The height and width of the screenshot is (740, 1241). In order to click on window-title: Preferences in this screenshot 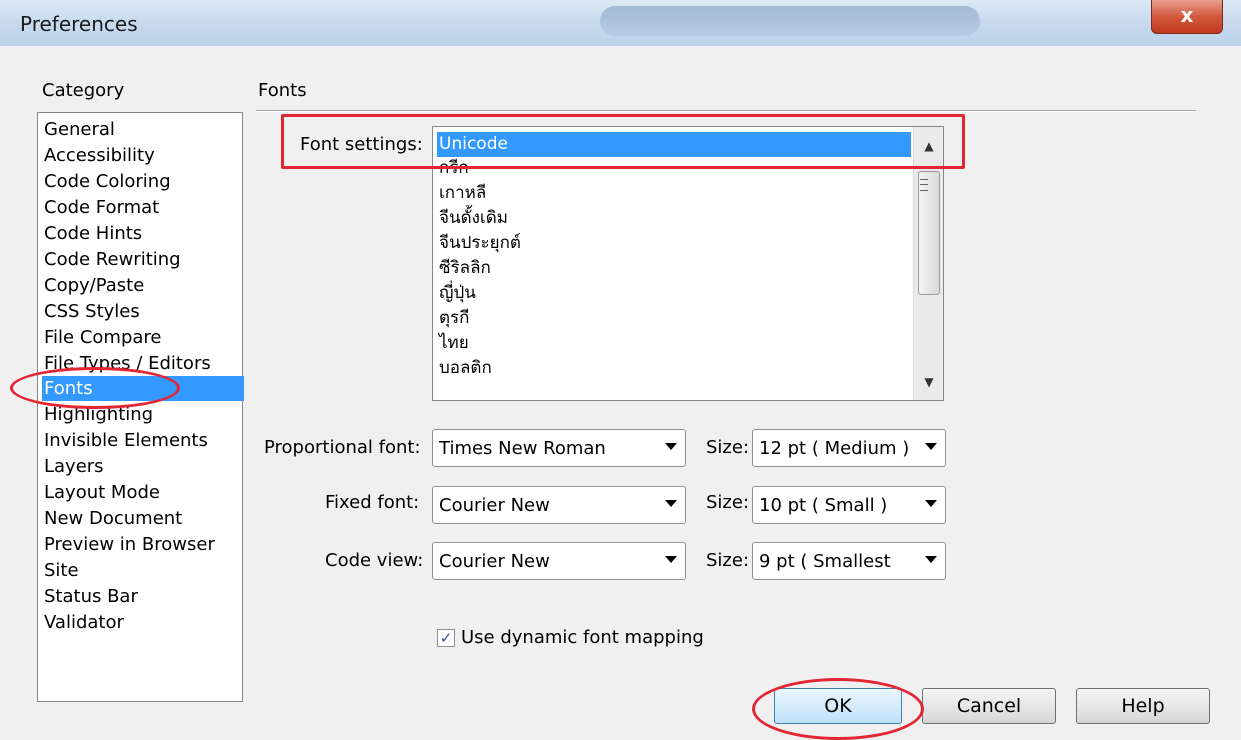, I will do `click(79, 24)`.